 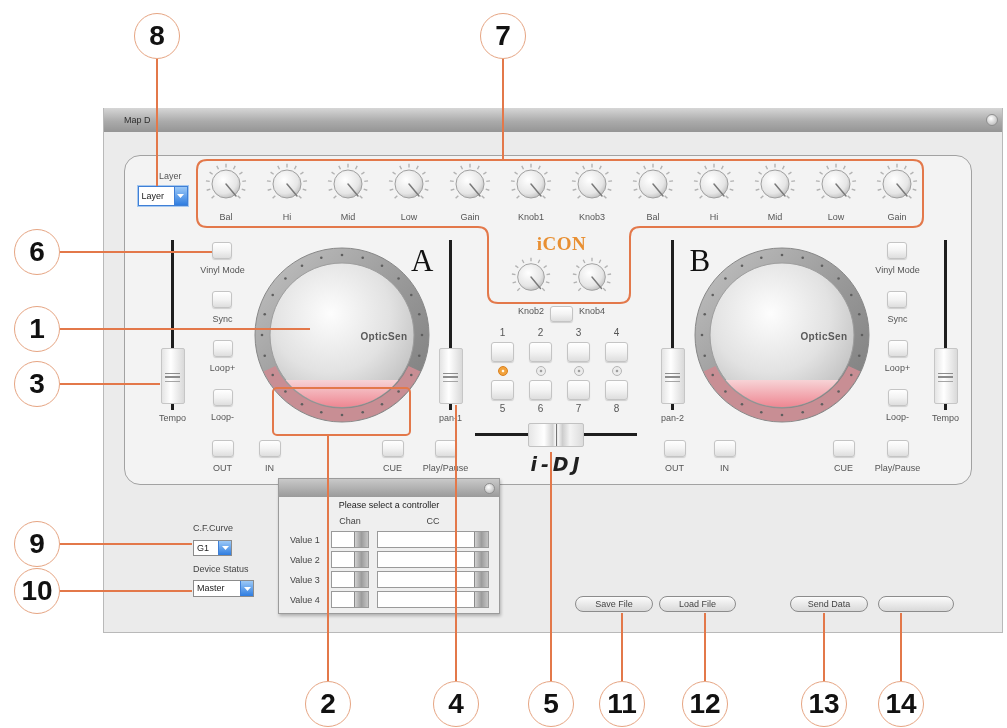 I want to click on pad-number: 1, so click(x=502, y=332).